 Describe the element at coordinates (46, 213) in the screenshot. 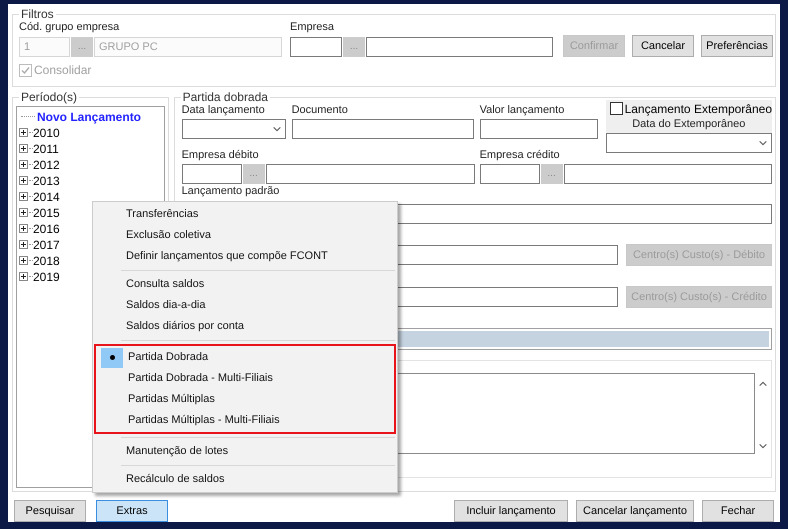

I see `tree-item: 2015` at that location.